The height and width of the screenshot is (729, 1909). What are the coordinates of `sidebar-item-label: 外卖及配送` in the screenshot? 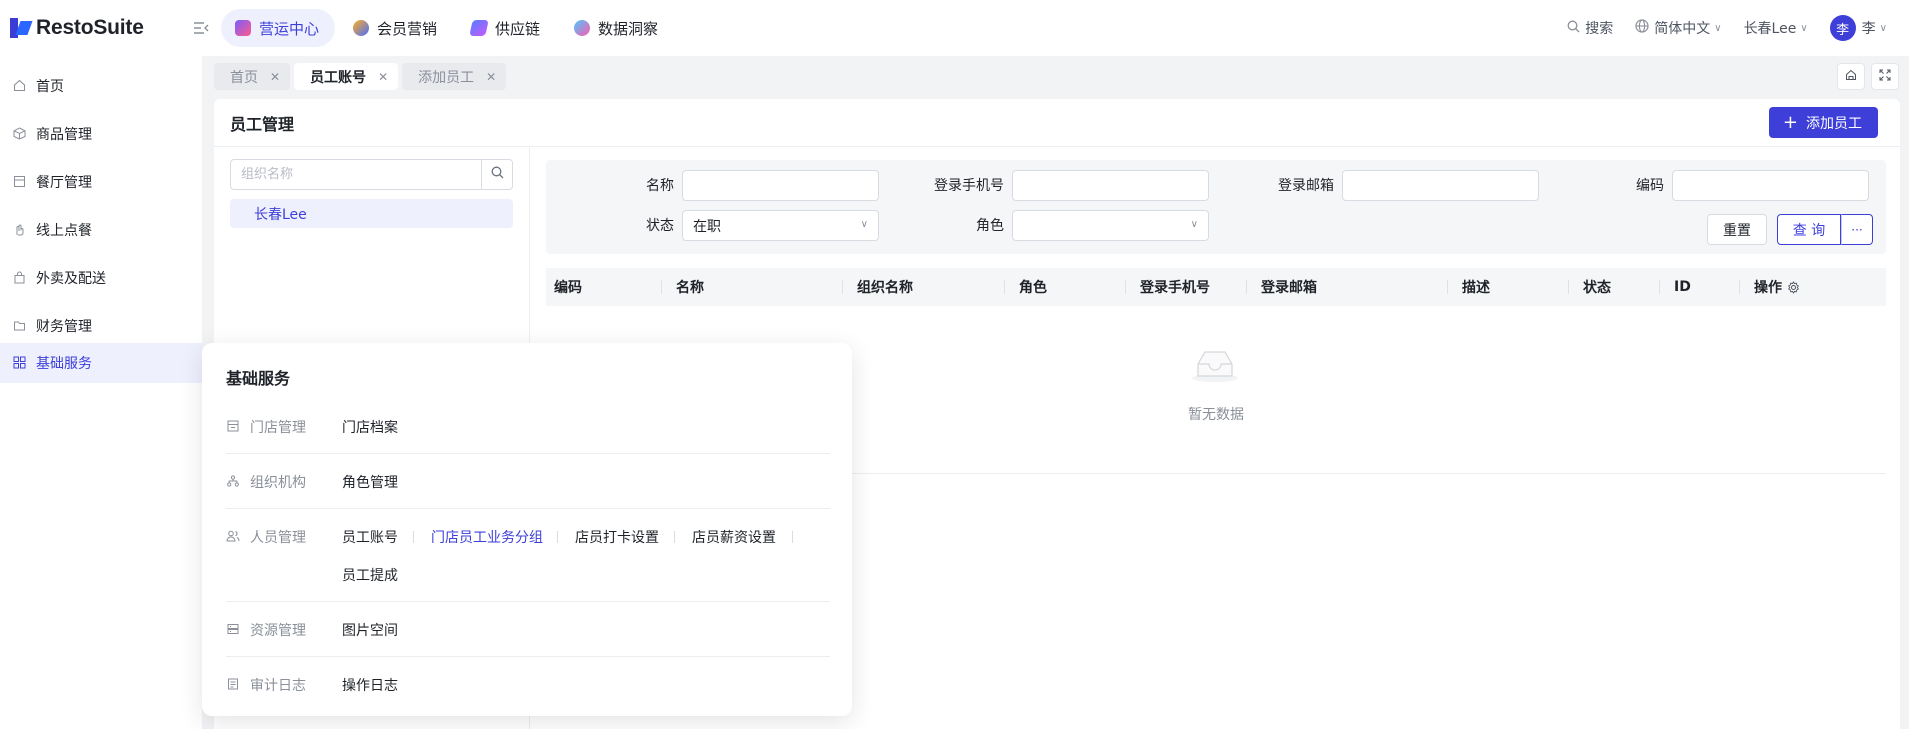 It's located at (71, 279).